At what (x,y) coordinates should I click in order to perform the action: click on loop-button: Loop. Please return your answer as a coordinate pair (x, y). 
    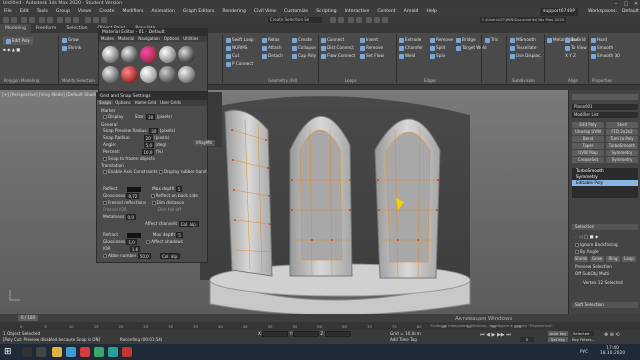
    Looking at the image, I should click on (629, 259).